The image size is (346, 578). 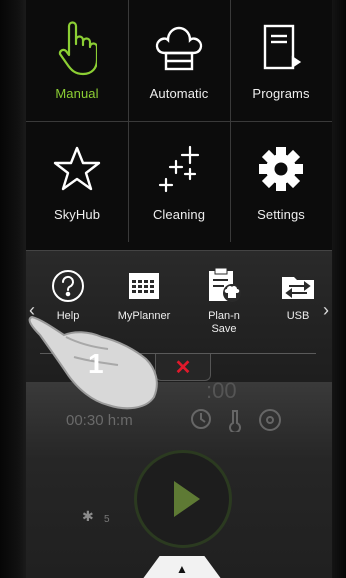 What do you see at coordinates (281, 169) in the screenshot?
I see `gear-icon` at bounding box center [281, 169].